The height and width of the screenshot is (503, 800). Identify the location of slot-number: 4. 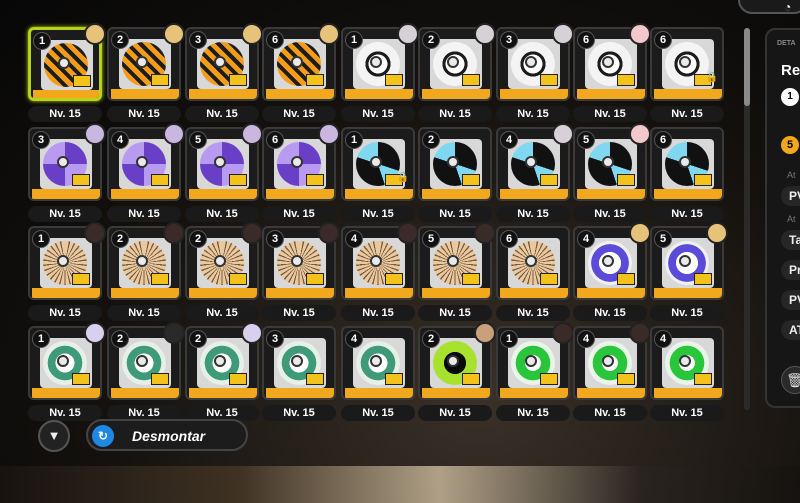
(586, 239).